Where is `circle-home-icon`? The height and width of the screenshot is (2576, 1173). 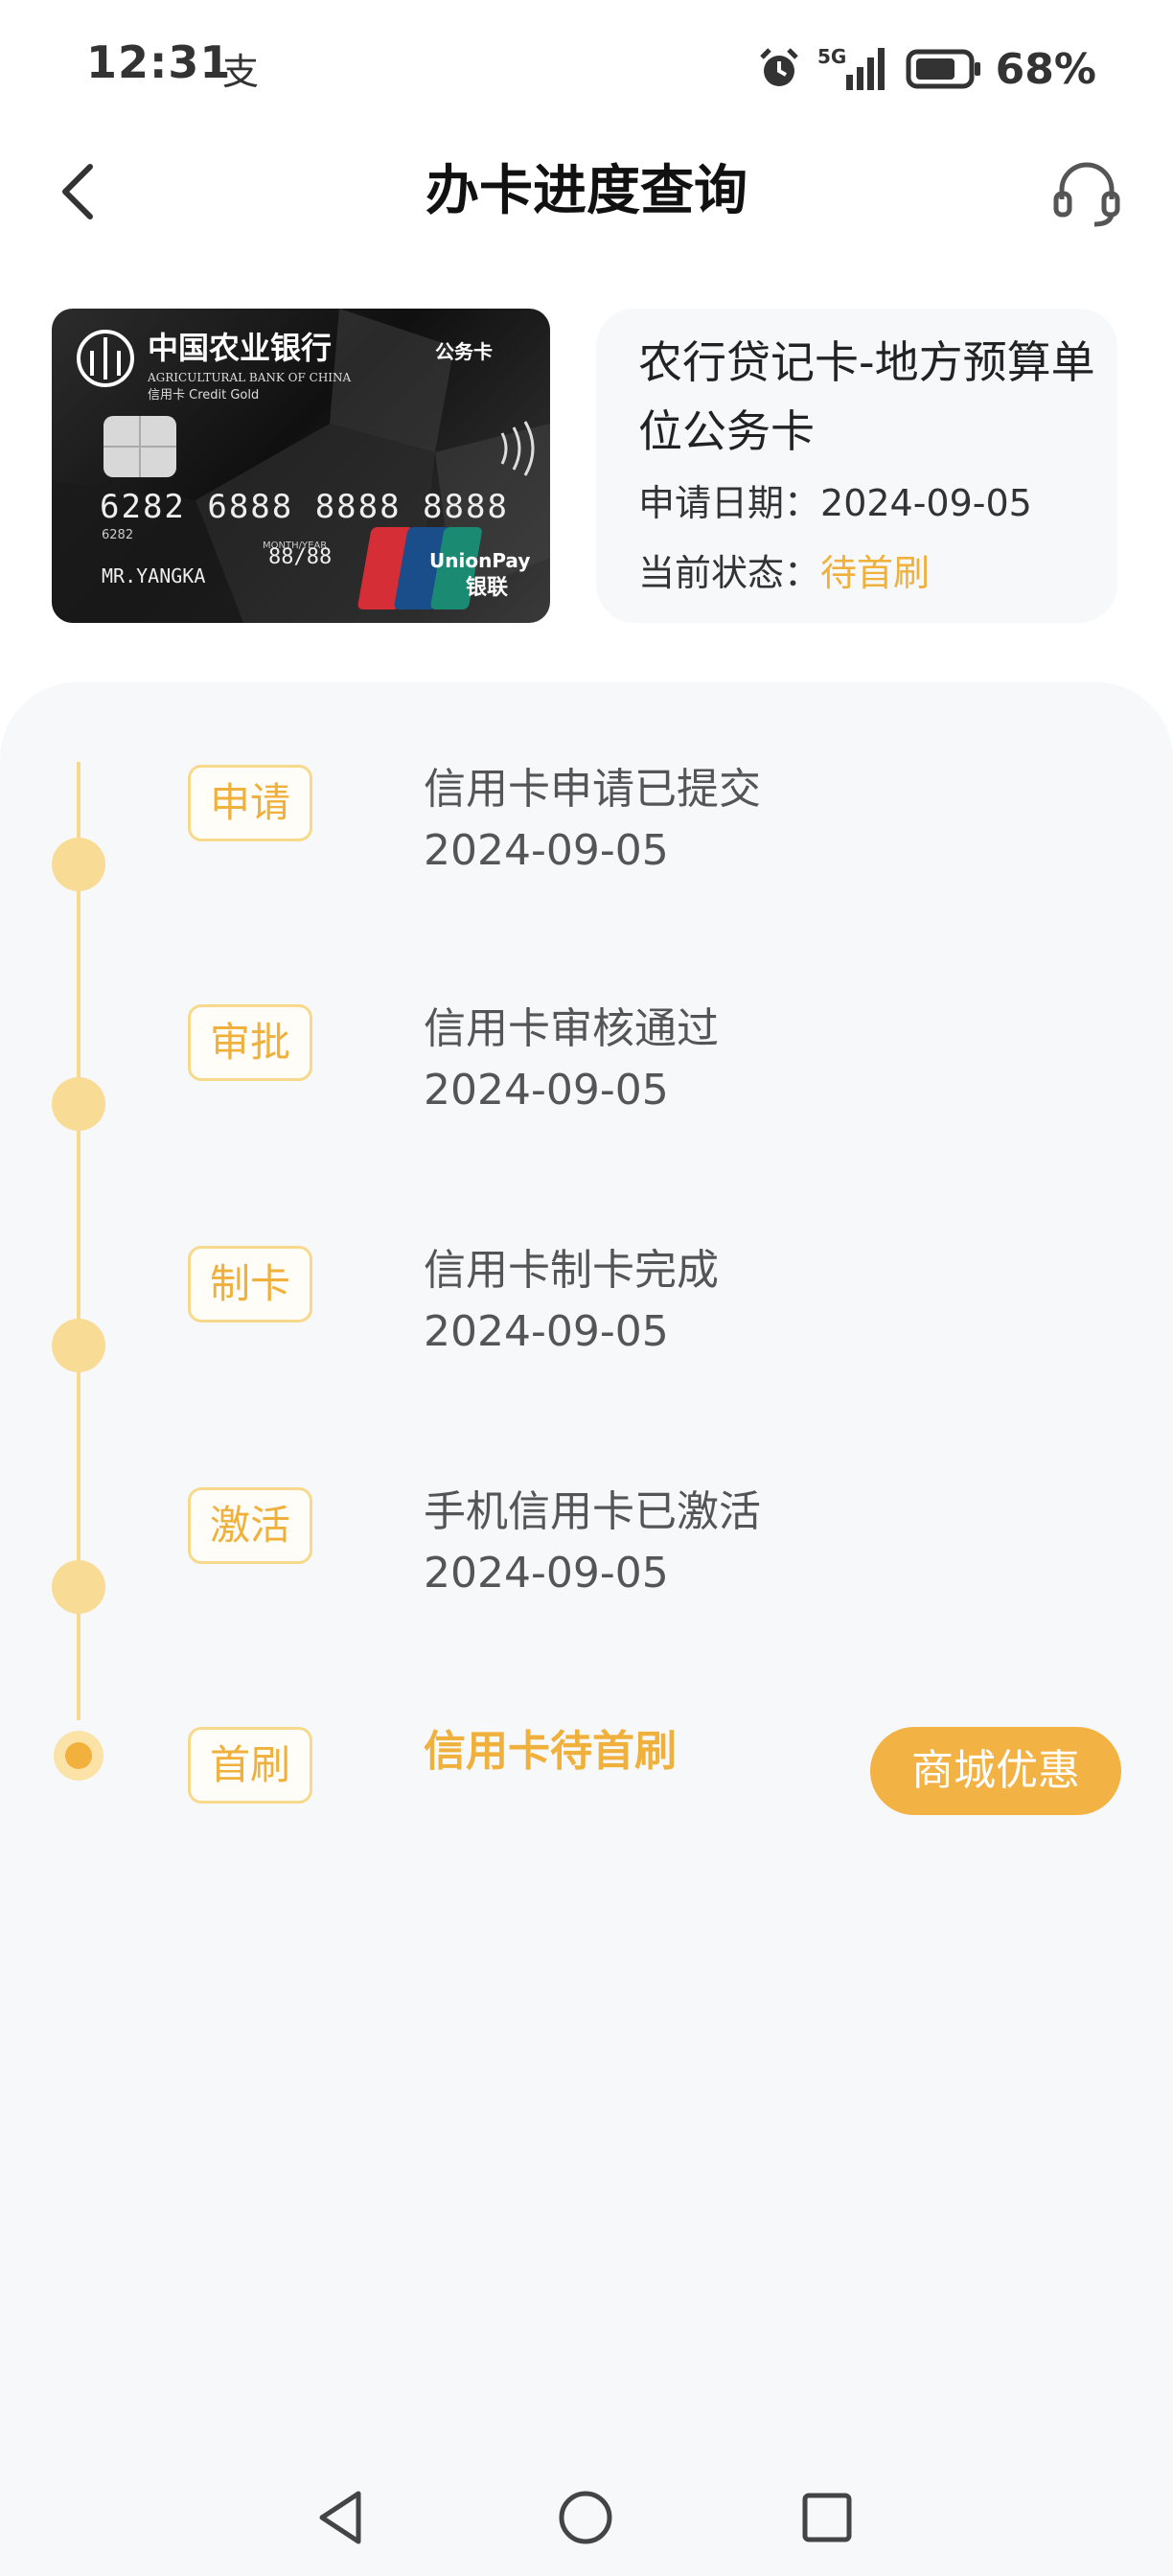 circle-home-icon is located at coordinates (585, 2517).